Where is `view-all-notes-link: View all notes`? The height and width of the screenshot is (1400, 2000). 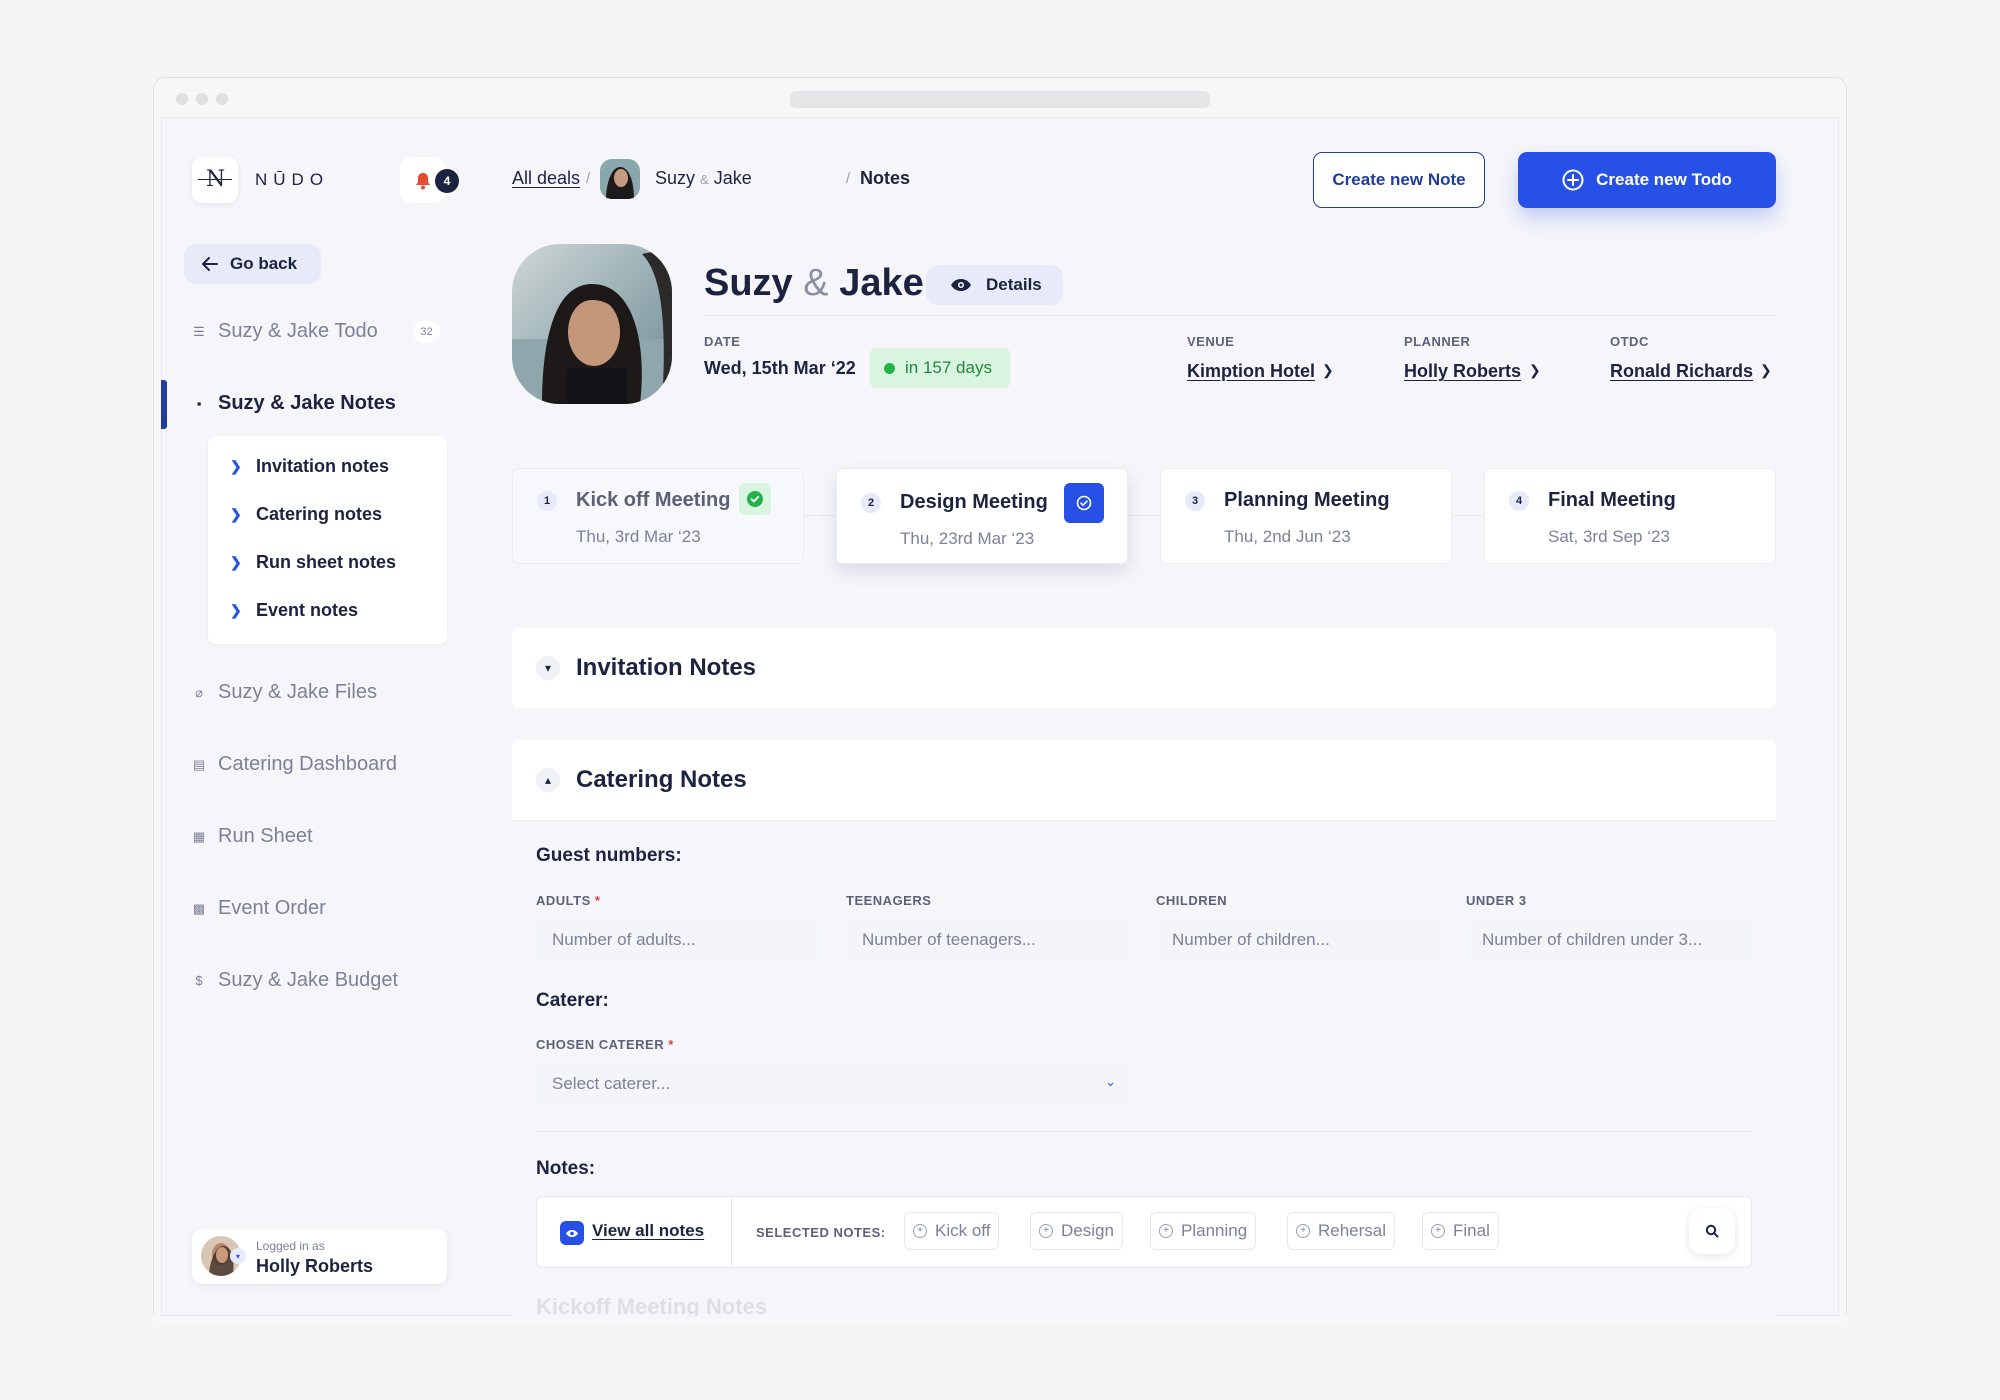
view-all-notes-link: View all notes is located at coordinates (648, 1231).